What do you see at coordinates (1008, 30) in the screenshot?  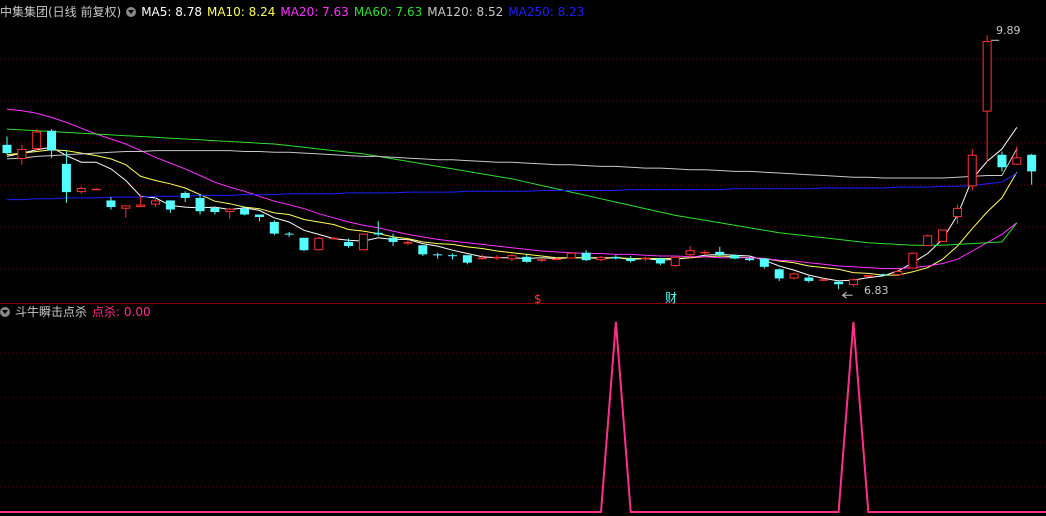 I see `high-price-label: 9.89` at bounding box center [1008, 30].